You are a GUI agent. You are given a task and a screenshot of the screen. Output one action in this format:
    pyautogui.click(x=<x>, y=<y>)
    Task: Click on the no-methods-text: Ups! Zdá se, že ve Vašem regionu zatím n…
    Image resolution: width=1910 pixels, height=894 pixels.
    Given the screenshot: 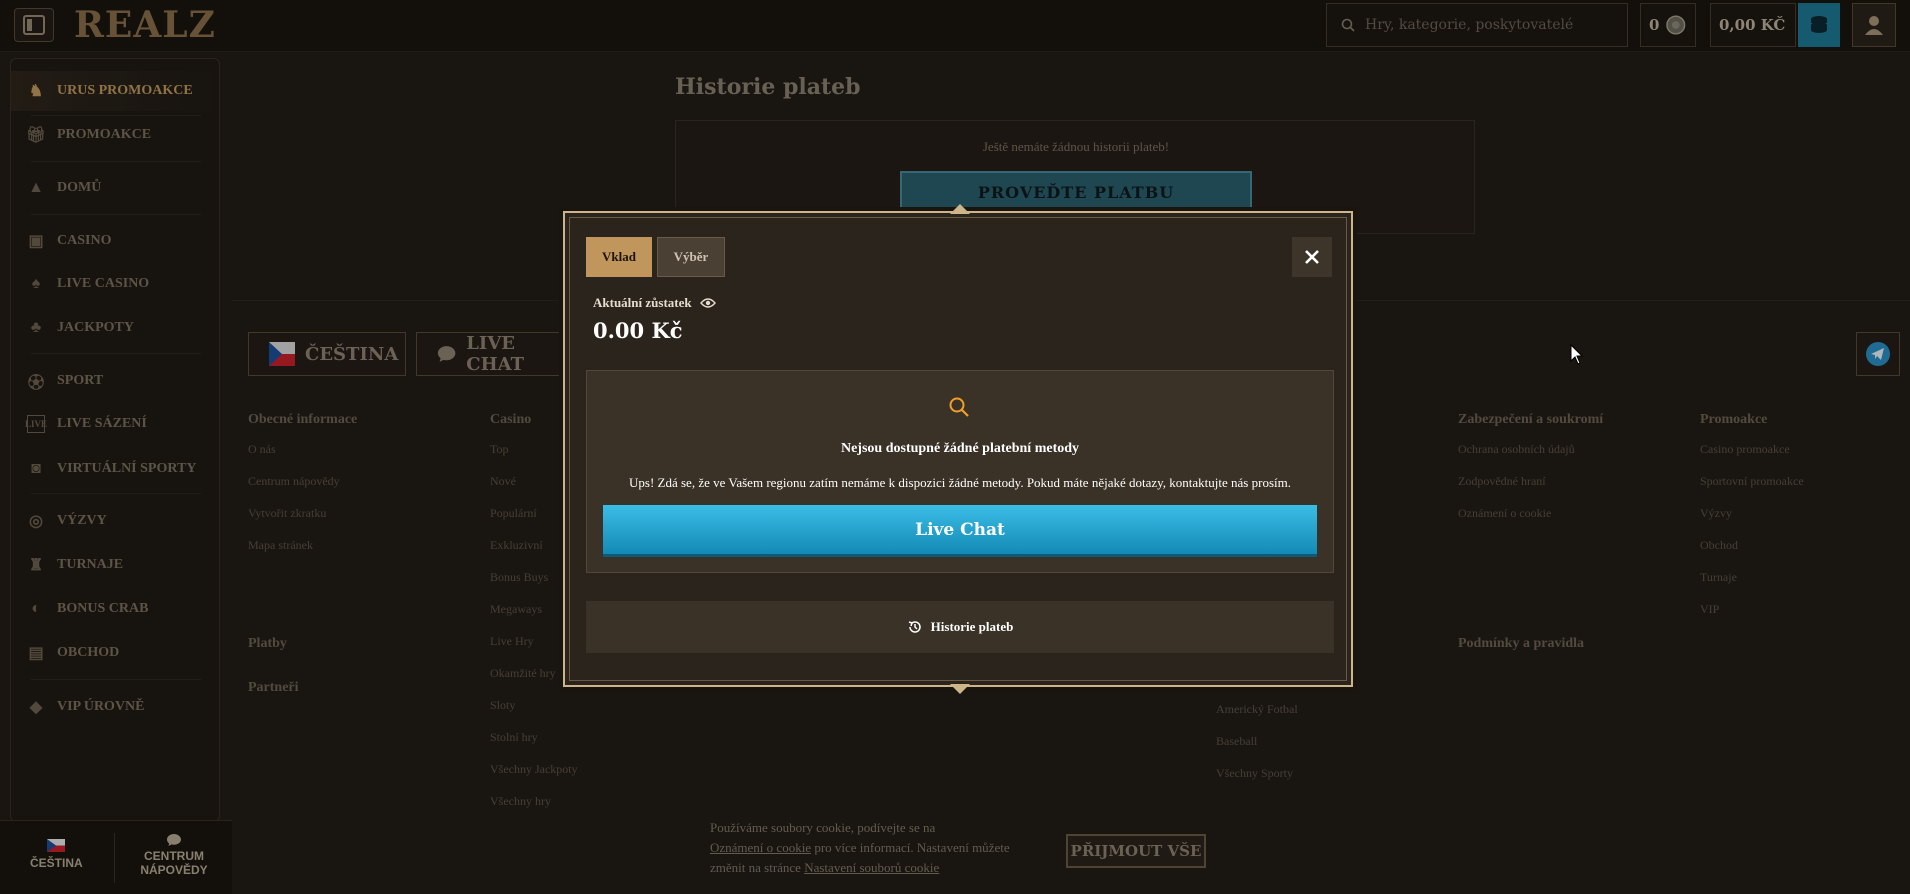 What is the action you would take?
    pyautogui.click(x=960, y=482)
    